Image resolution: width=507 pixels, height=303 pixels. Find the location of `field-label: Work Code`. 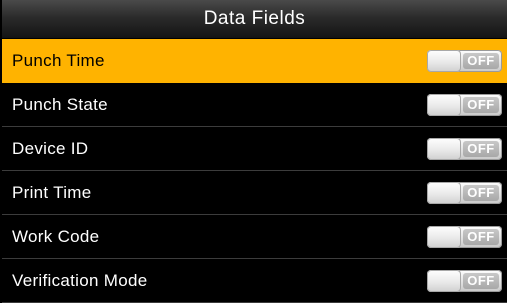

field-label: Work Code is located at coordinates (56, 236).